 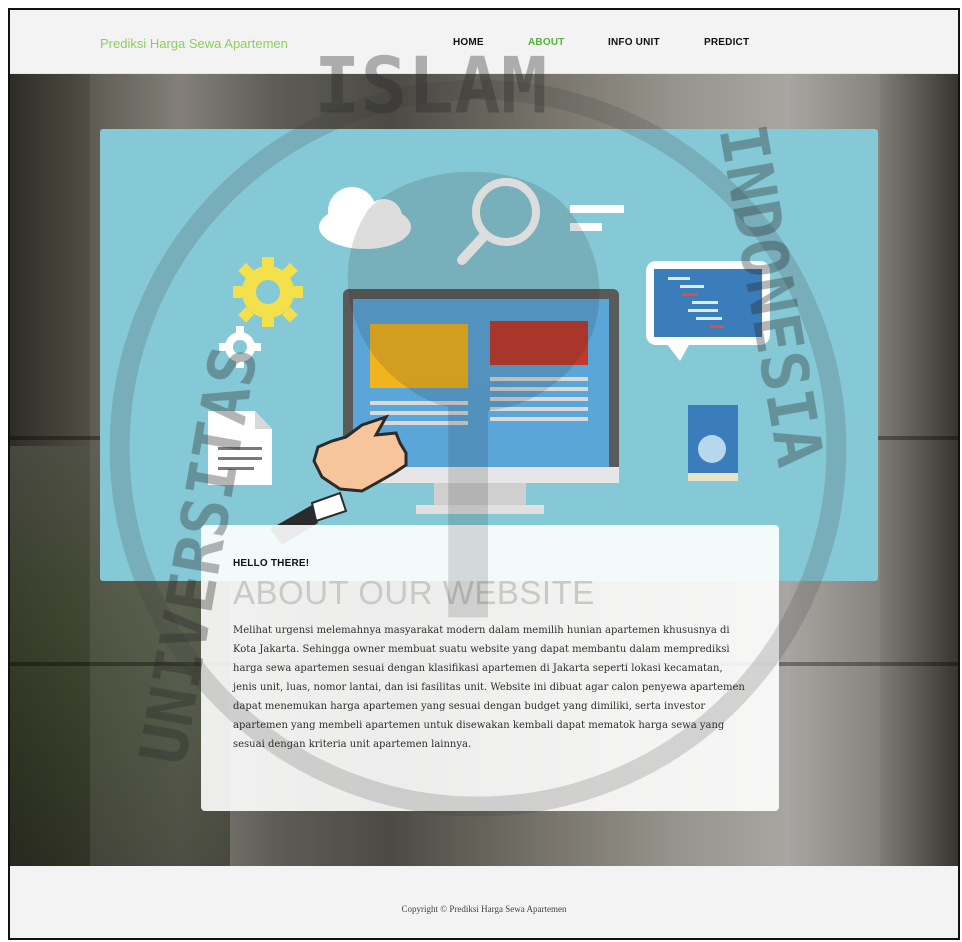 What do you see at coordinates (268, 292) in the screenshot?
I see `gear-icon` at bounding box center [268, 292].